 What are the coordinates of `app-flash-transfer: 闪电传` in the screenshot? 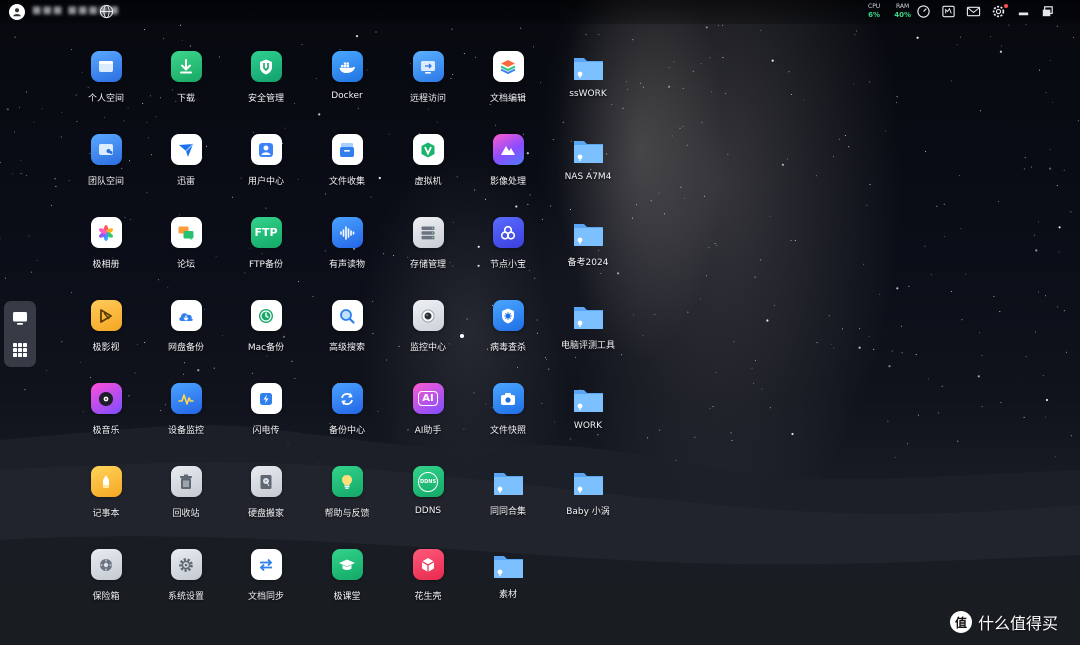 It's located at (266, 420).